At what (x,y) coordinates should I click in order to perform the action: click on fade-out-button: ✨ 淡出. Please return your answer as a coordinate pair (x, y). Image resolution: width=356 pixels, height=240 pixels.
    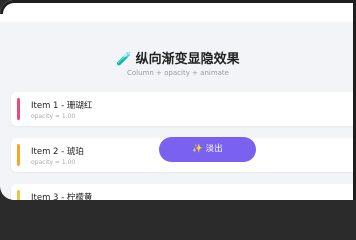
    Looking at the image, I should click on (207, 149).